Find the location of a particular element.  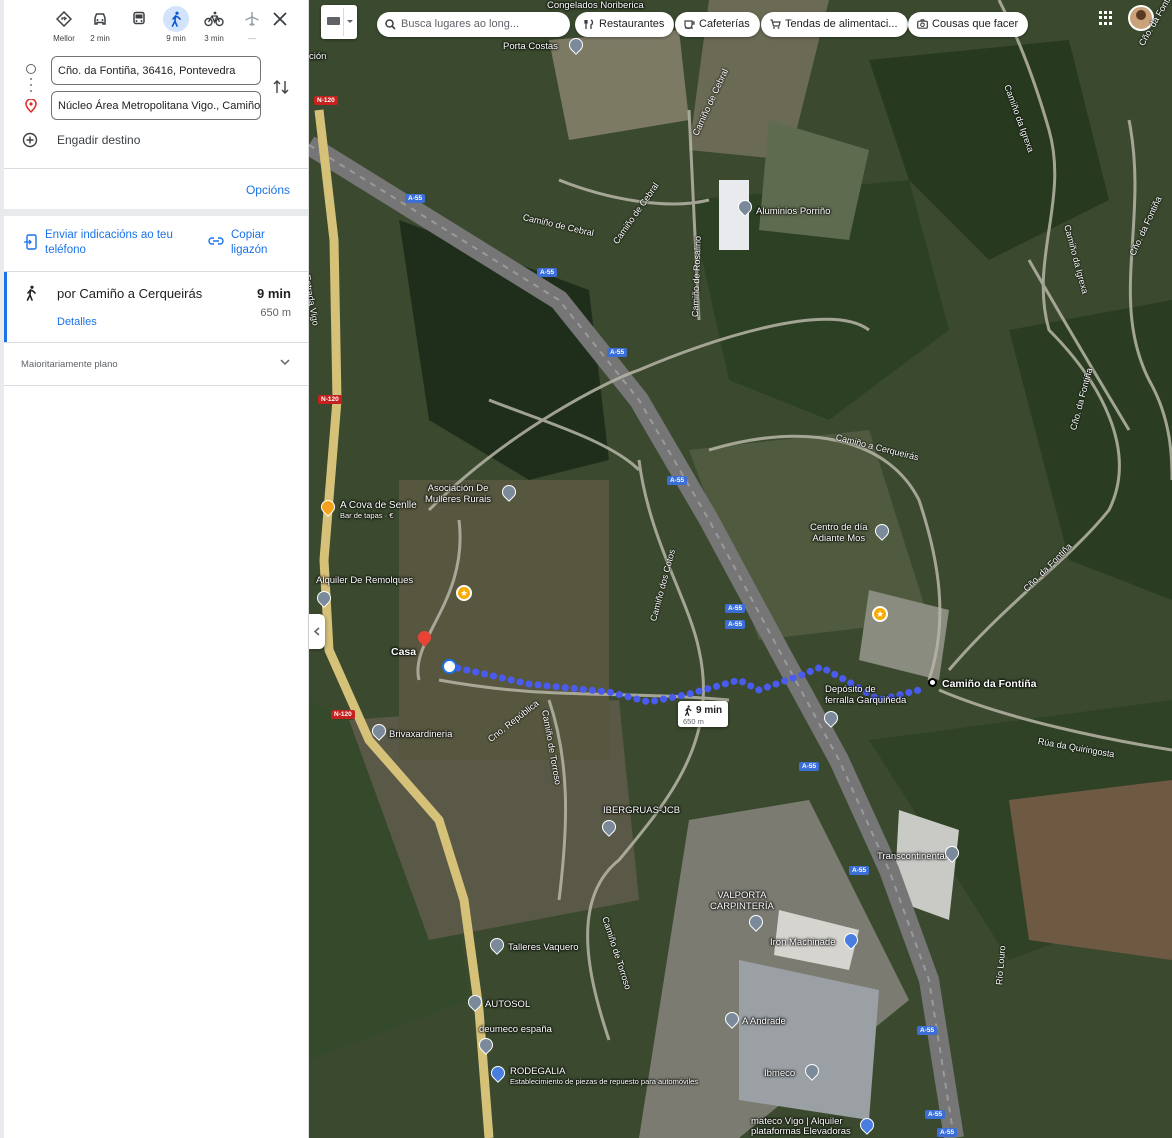

keyboard-icon is located at coordinates (333, 21).